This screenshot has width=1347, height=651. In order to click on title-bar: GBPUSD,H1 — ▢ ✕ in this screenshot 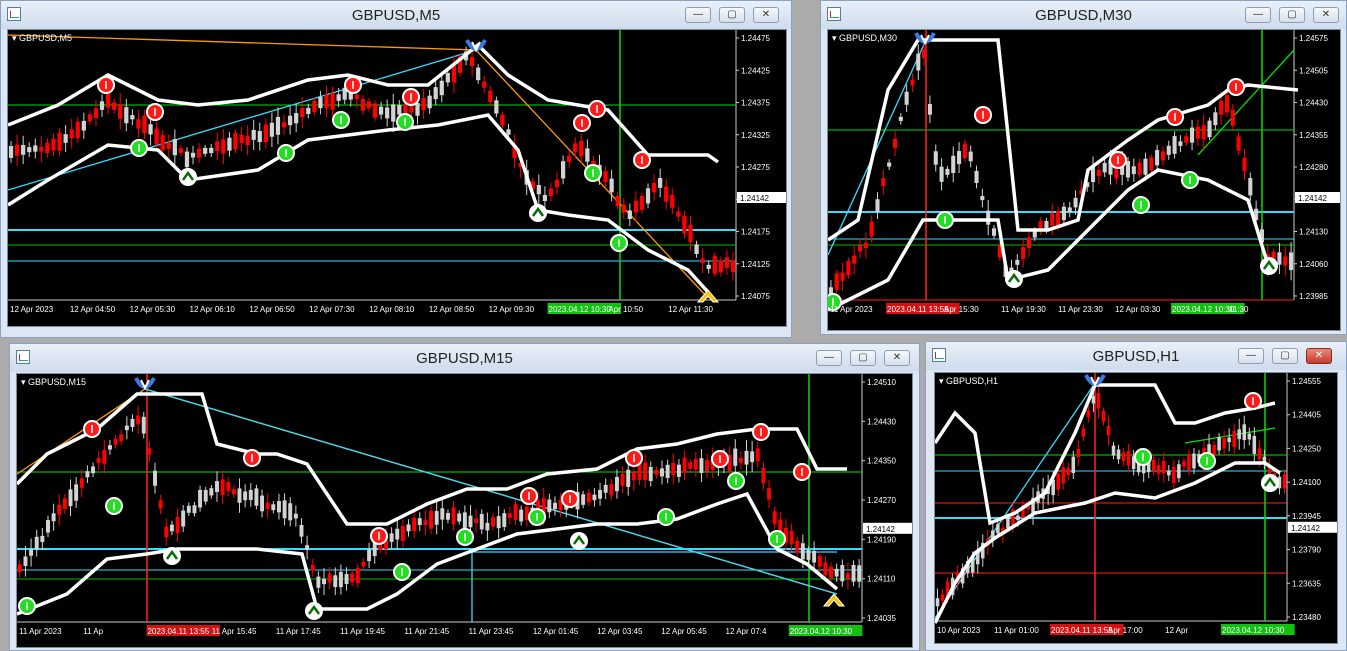, I will do `click(1136, 356)`.